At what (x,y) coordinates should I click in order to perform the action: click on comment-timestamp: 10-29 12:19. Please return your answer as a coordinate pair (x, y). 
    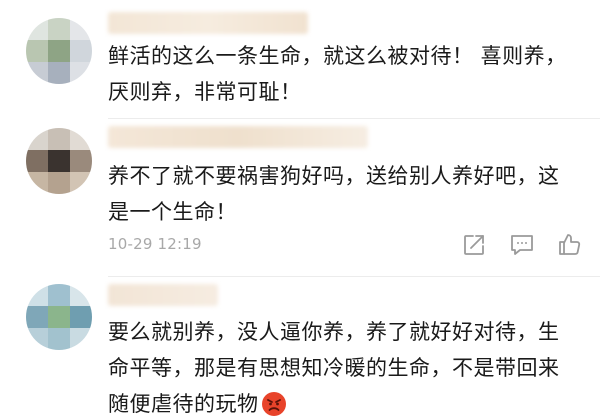
    Looking at the image, I should click on (155, 244).